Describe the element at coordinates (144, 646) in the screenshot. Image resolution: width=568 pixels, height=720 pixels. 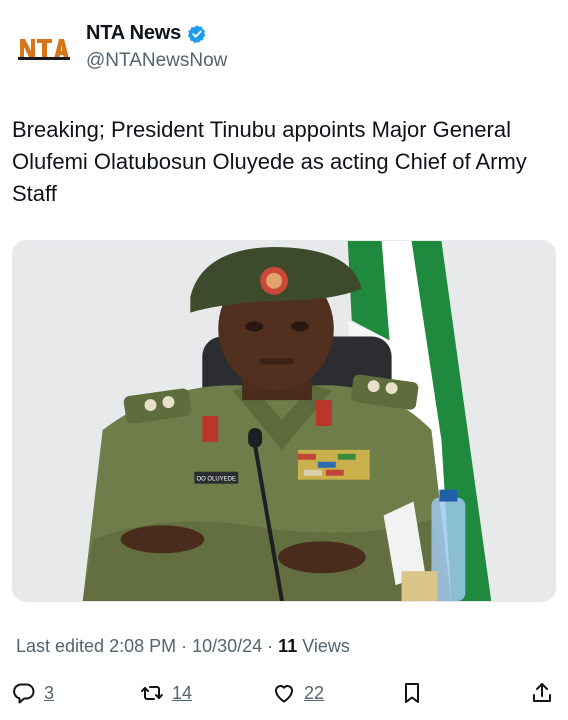
I see `edited-timestamp: Last edited 2:08 PM · 10/30/24 ·` at that location.